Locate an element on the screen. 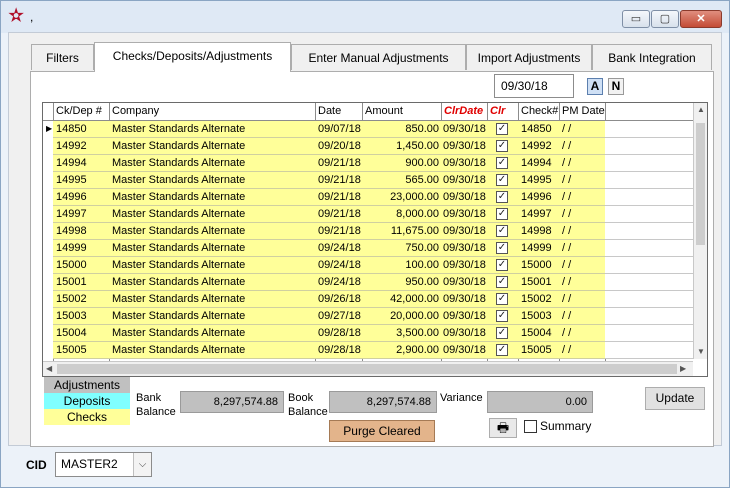 The image size is (730, 488). cell-amount: 3,500.00 is located at coordinates (401, 333).